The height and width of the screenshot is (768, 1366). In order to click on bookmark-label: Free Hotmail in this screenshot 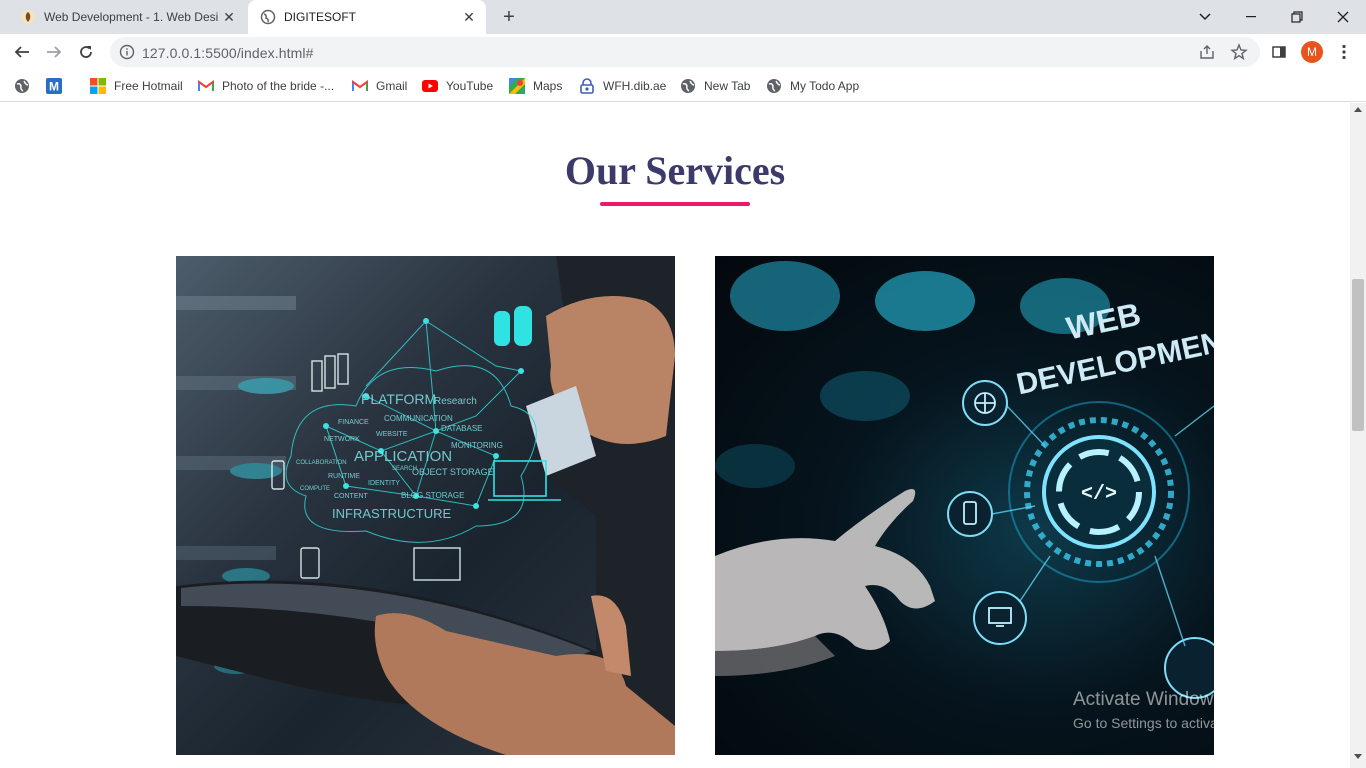, I will do `click(148, 86)`.